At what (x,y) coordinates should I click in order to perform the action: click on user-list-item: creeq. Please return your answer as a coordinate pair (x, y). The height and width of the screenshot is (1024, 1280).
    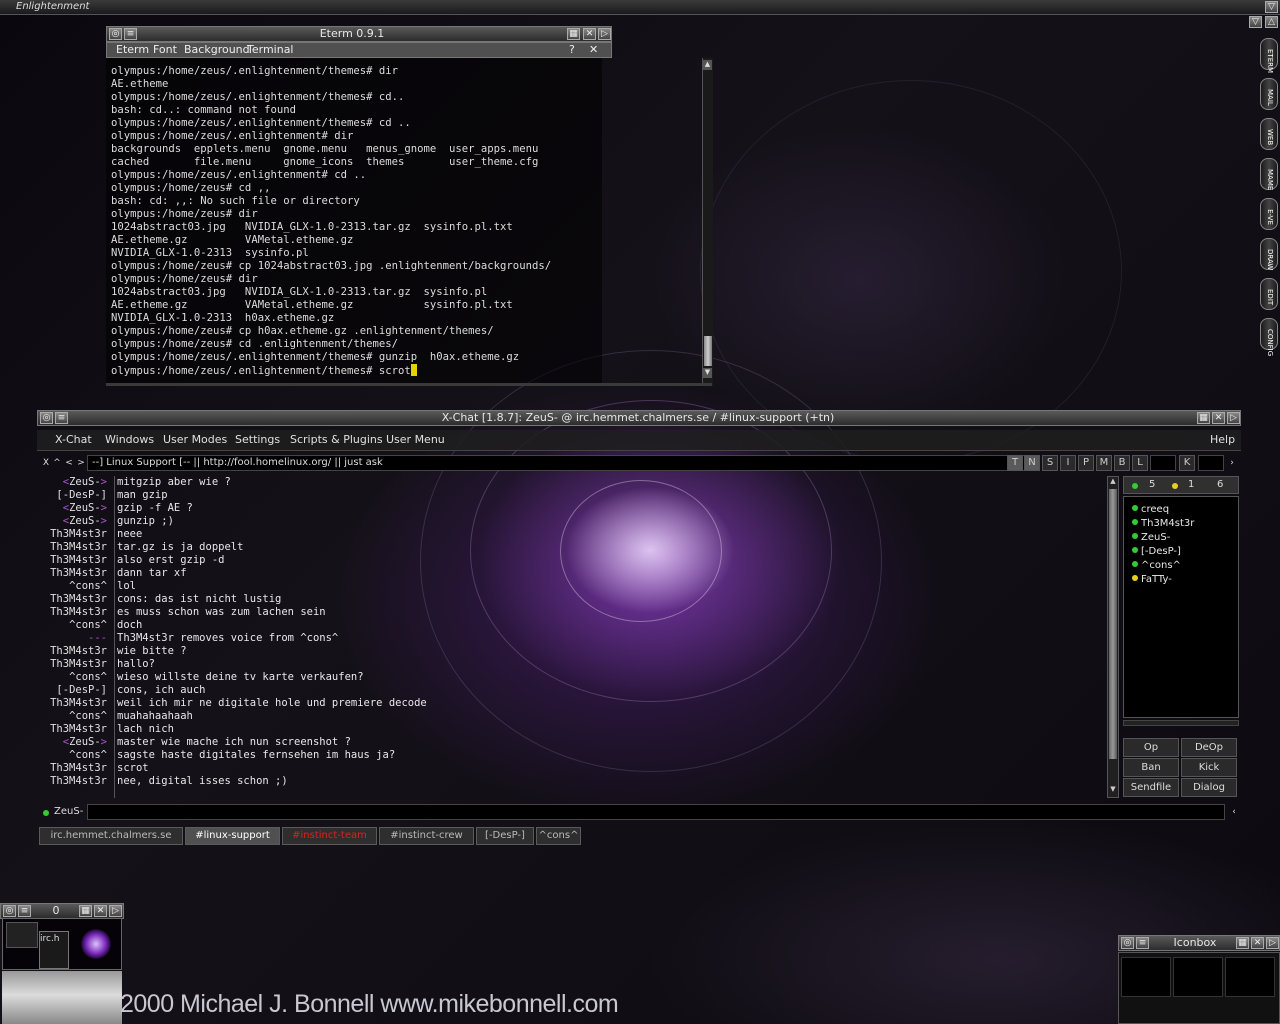
    Looking at the image, I should click on (1150, 509).